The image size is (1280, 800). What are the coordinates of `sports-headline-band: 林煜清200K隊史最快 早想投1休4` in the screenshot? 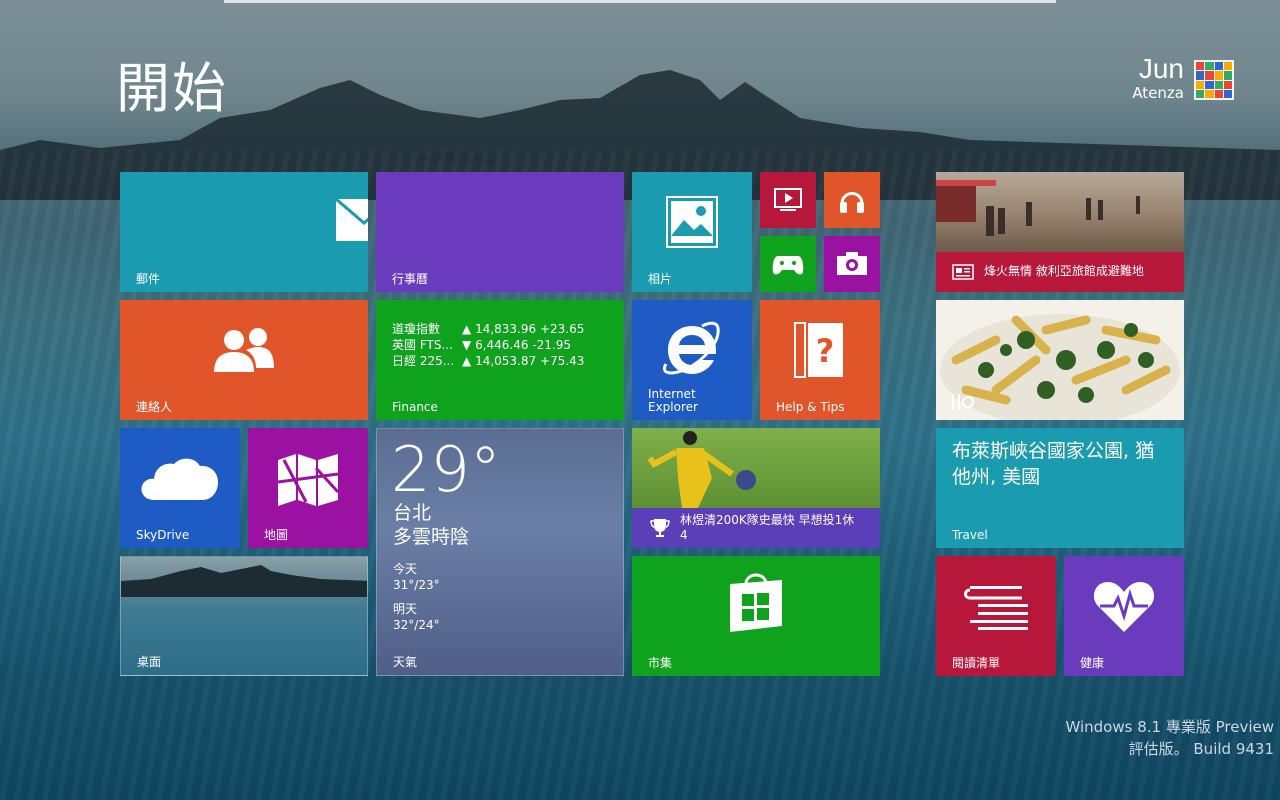 It's located at (756, 528).